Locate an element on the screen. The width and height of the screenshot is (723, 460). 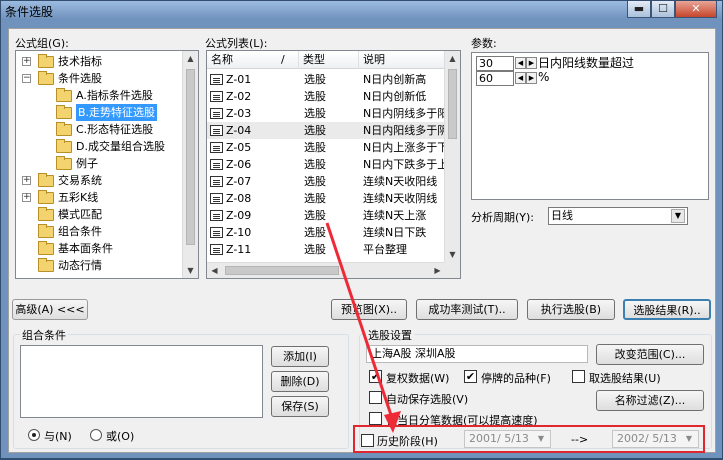
arrow-head-icon is located at coordinates (392, 422).